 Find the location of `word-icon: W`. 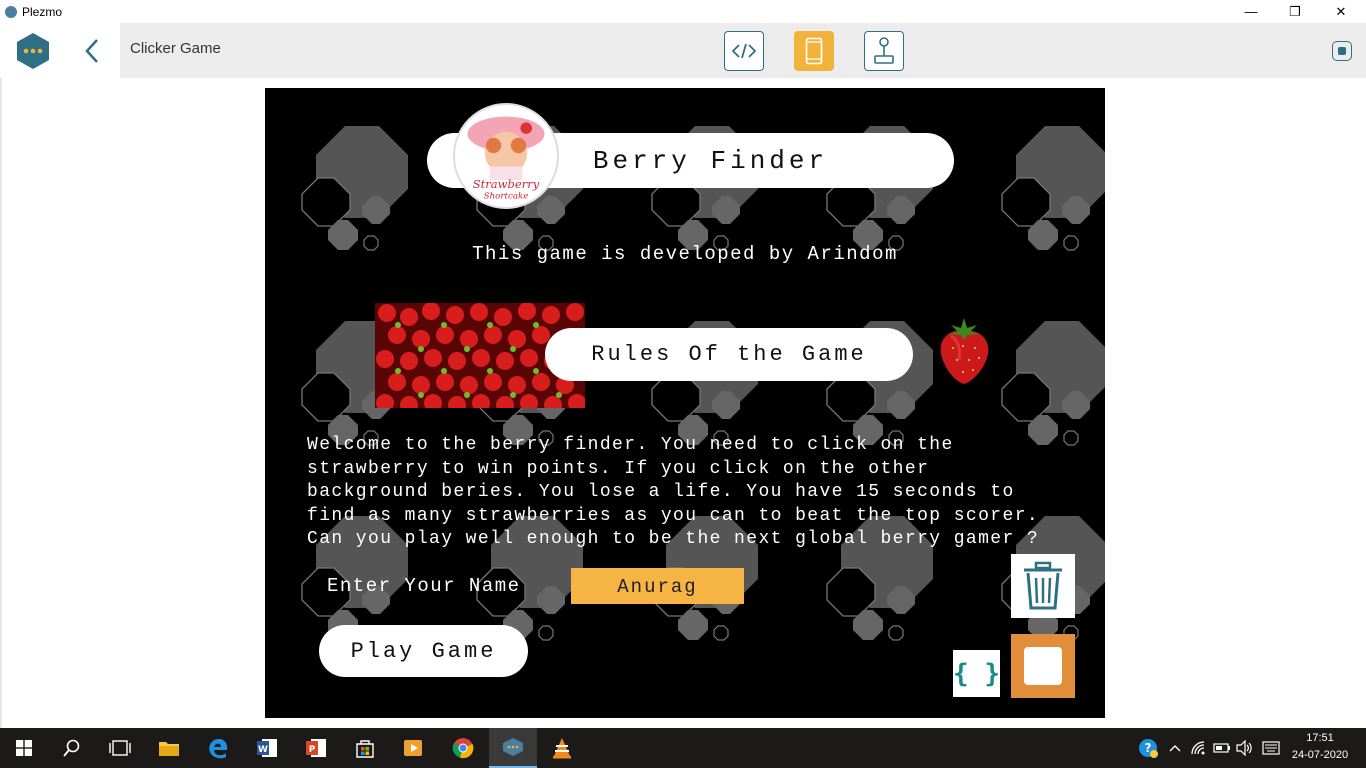

word-icon: W is located at coordinates (267, 748).